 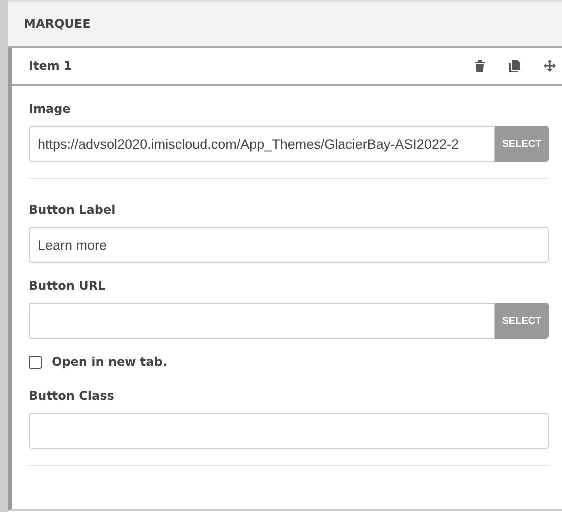 What do you see at coordinates (262, 144) in the screenshot?
I see `input-field: https://advsol2020.imiscloud.com/App_Themes/GlacierBay-ASI2022-2` at bounding box center [262, 144].